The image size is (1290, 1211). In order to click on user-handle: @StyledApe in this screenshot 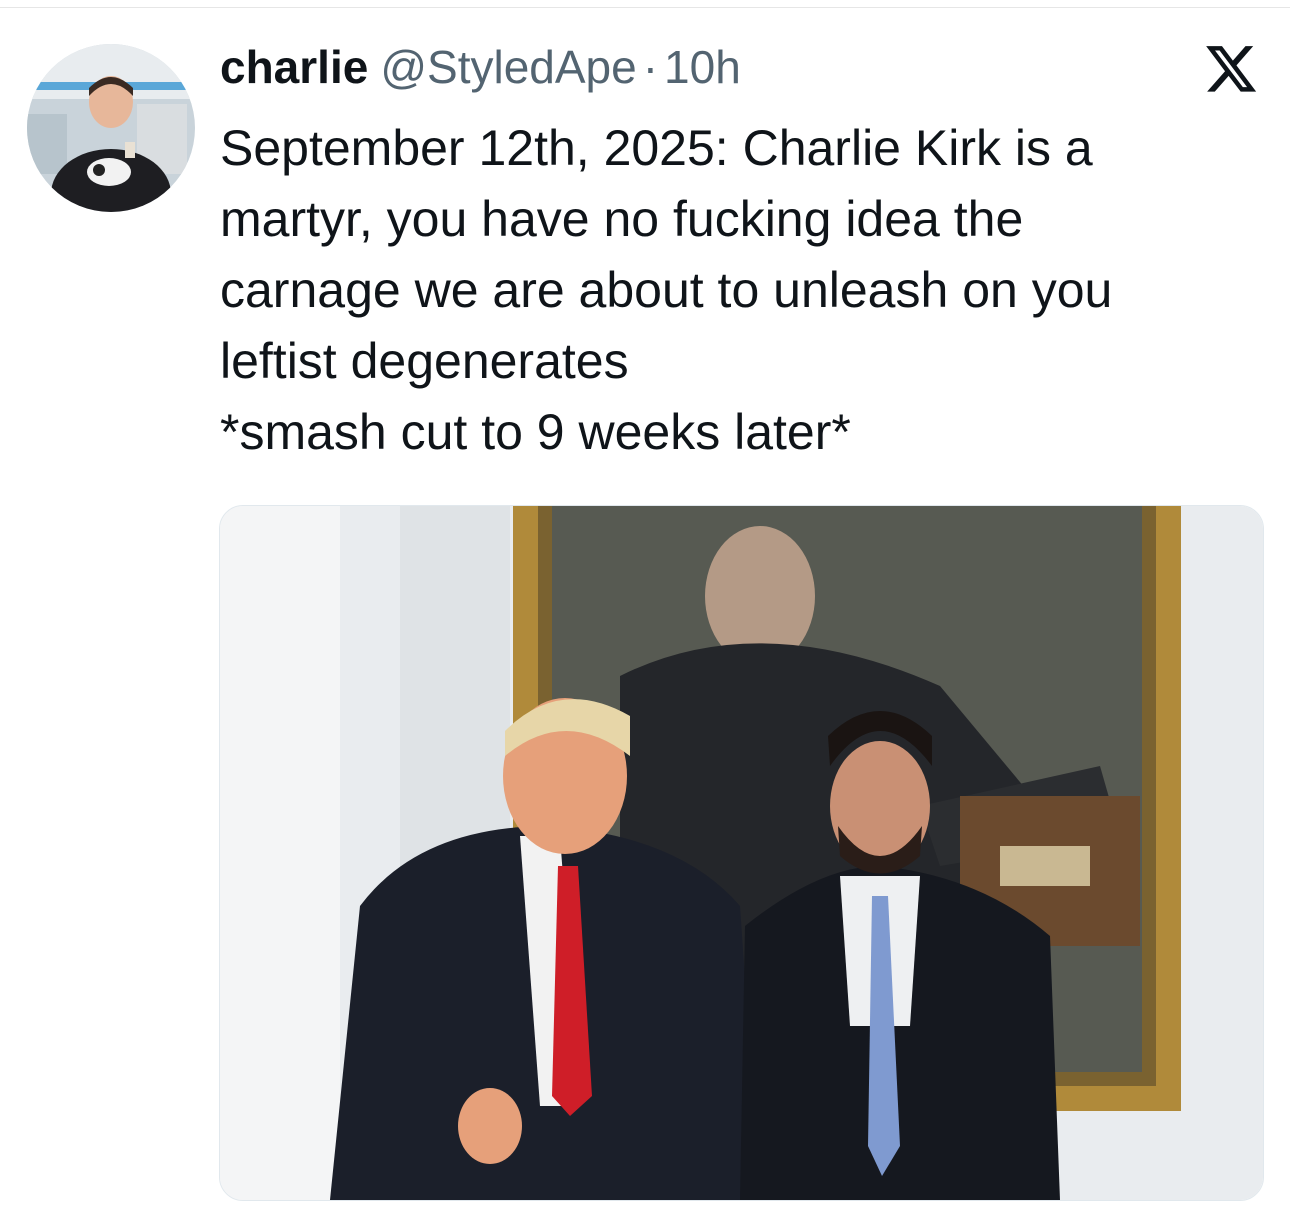, I will do `click(508, 67)`.